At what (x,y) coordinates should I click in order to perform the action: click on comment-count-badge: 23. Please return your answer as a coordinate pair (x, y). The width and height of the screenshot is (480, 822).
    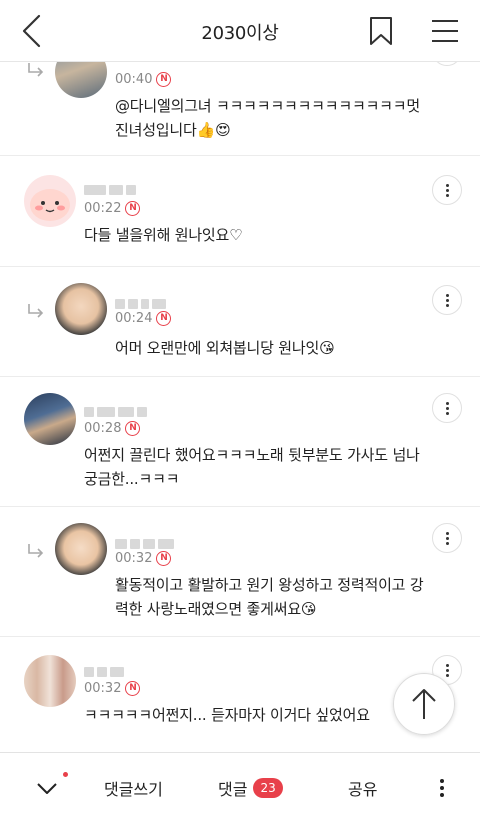
    Looking at the image, I should click on (268, 788).